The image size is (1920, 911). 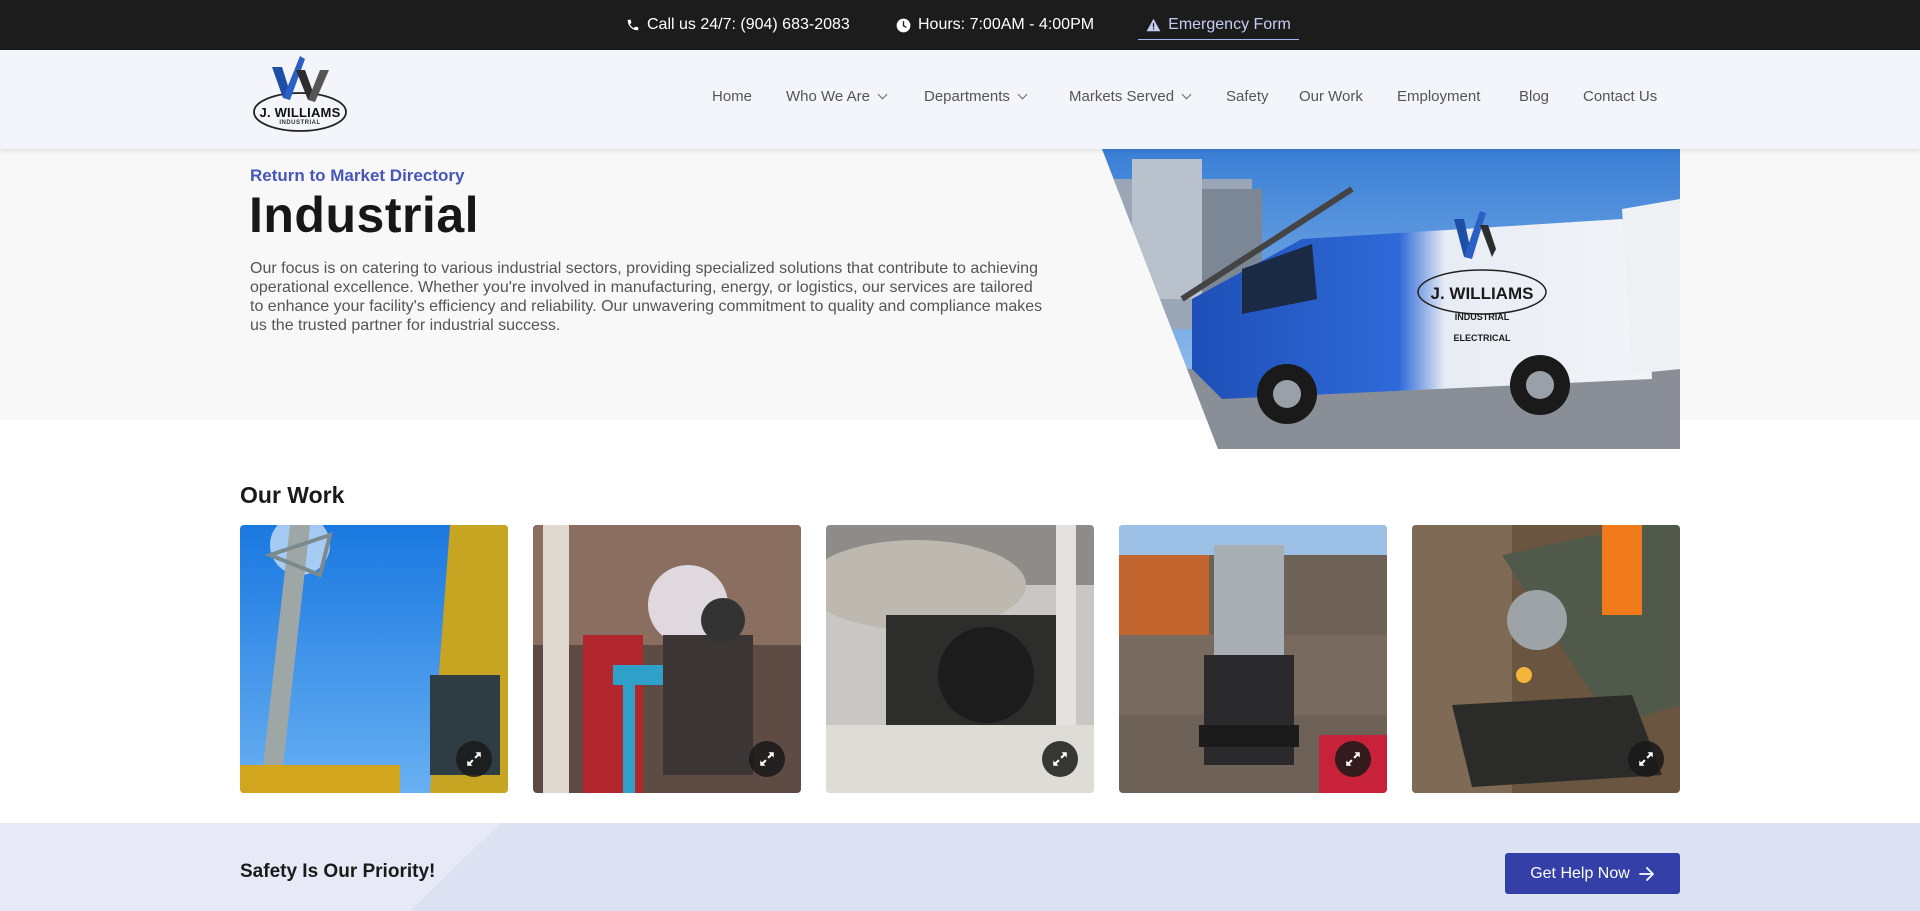 What do you see at coordinates (828, 96) in the screenshot?
I see `nav-who-we-are-label: Who We Are` at bounding box center [828, 96].